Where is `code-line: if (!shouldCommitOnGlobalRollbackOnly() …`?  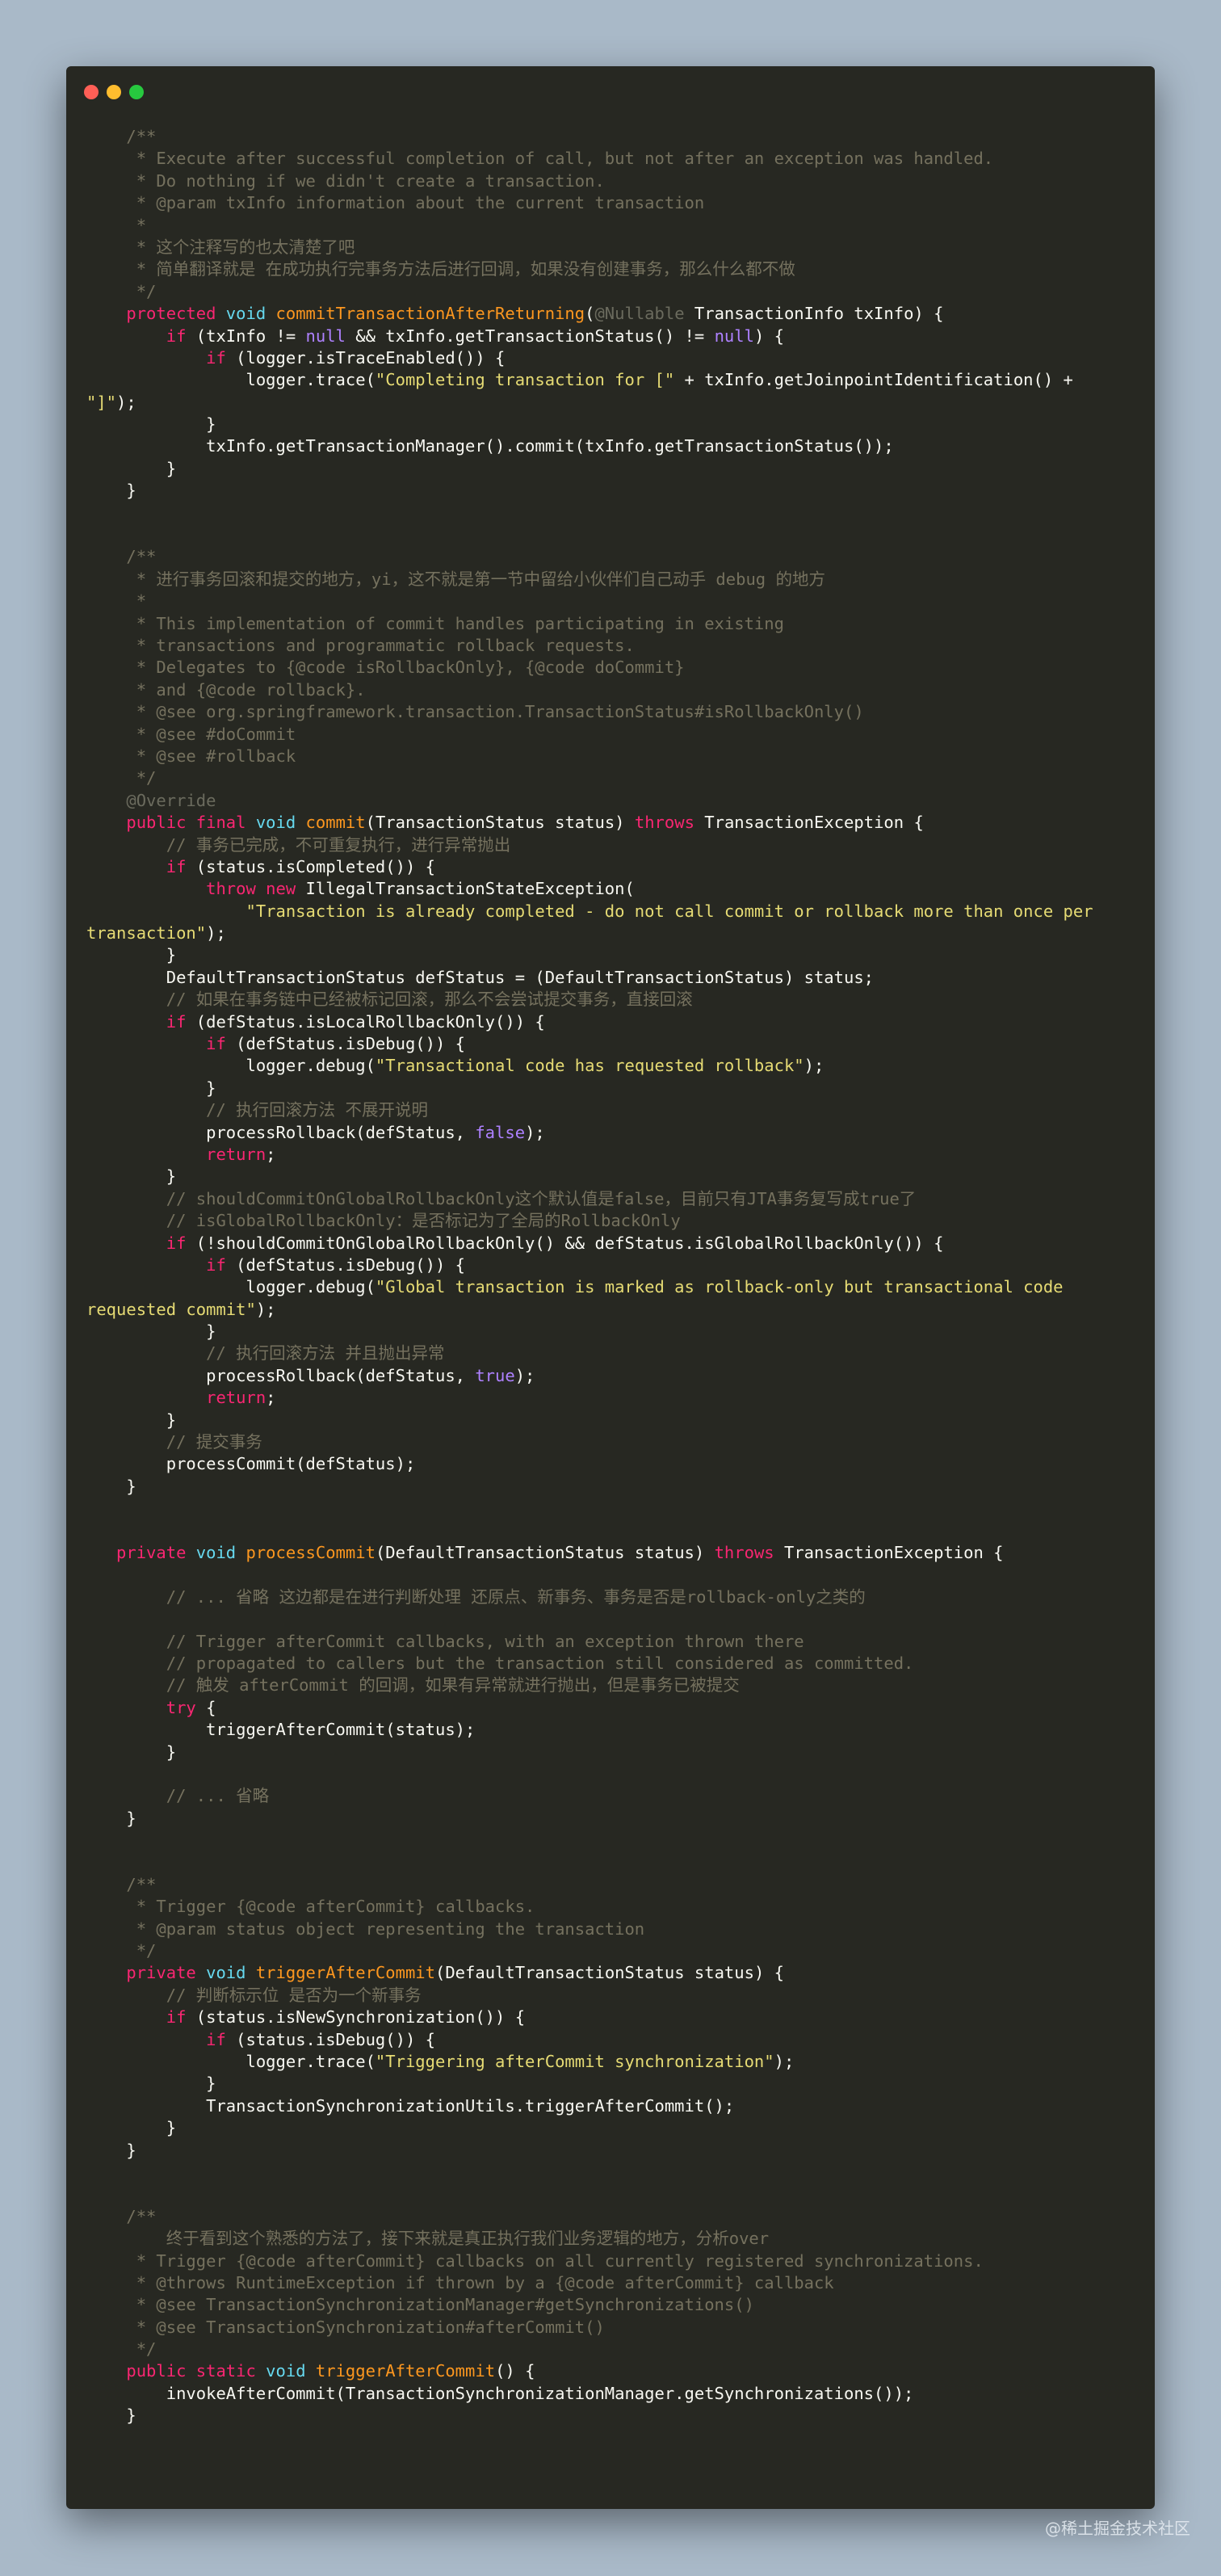 code-line: if (!shouldCommitOnGlobalRollbackOnly() … is located at coordinates (612, 1244).